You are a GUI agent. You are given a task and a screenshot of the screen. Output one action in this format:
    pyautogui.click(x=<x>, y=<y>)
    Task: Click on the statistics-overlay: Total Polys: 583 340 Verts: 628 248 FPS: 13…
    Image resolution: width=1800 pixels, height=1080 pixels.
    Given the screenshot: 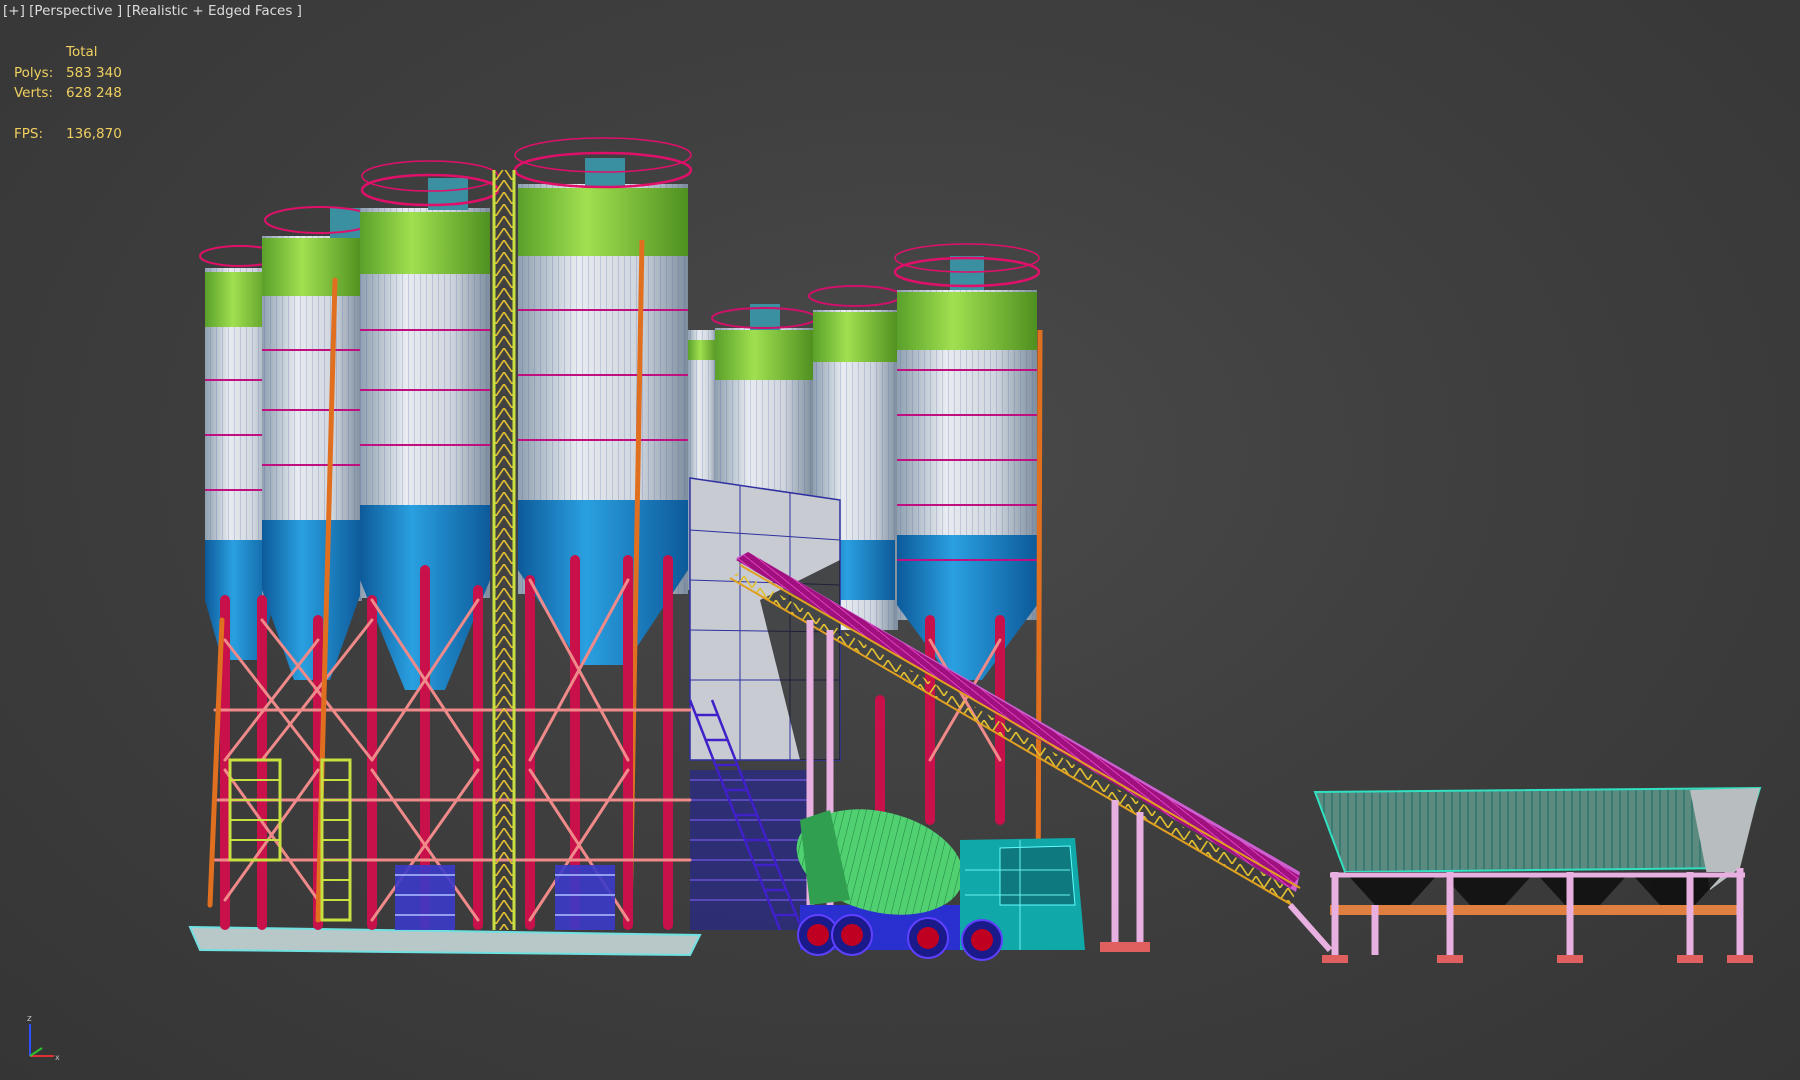 What is the action you would take?
    pyautogui.click(x=68, y=93)
    